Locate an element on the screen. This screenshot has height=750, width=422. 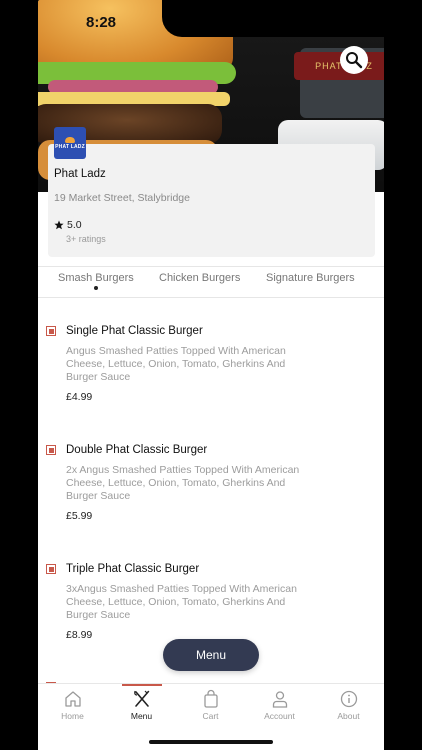
home-indicator is located at coordinates (211, 742).